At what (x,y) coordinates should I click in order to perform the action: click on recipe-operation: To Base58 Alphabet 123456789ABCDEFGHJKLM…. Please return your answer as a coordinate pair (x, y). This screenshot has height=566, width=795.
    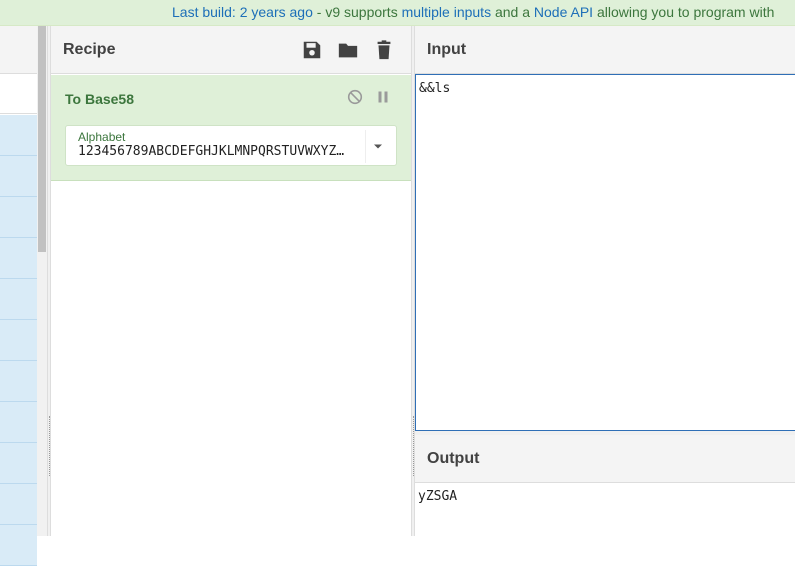
    Looking at the image, I should click on (231, 128).